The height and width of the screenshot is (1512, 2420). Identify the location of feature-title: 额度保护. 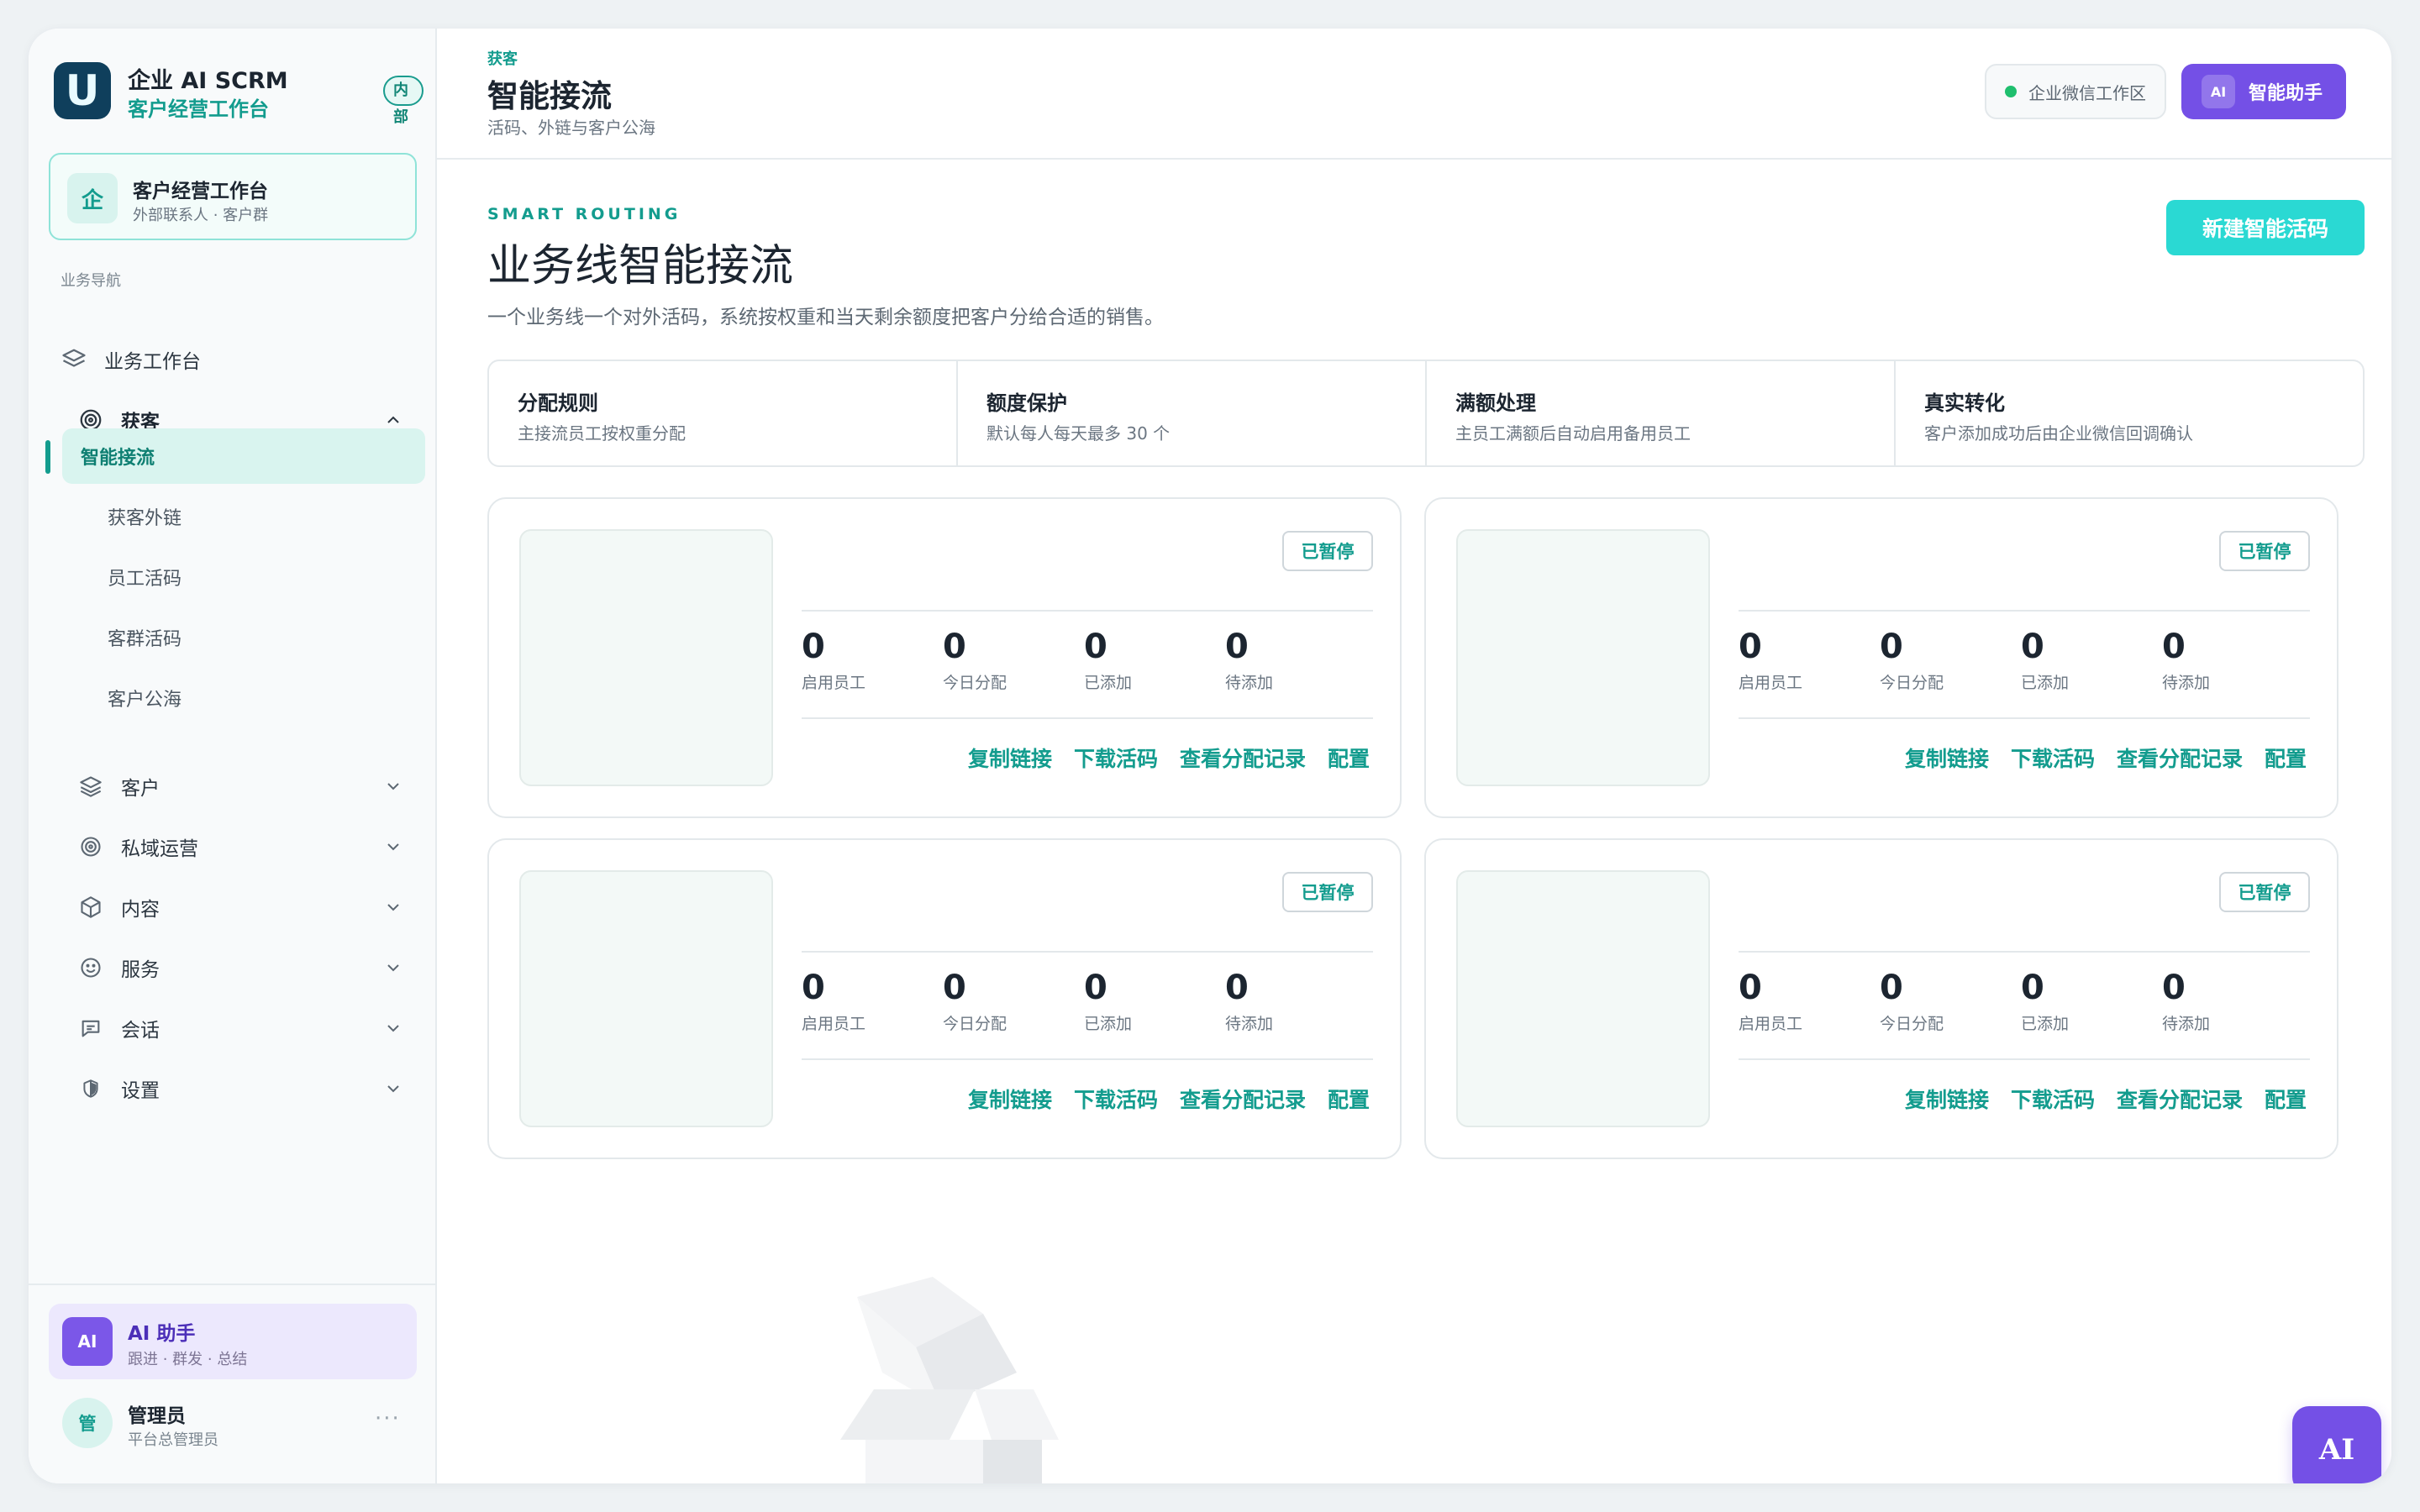
(1026, 403).